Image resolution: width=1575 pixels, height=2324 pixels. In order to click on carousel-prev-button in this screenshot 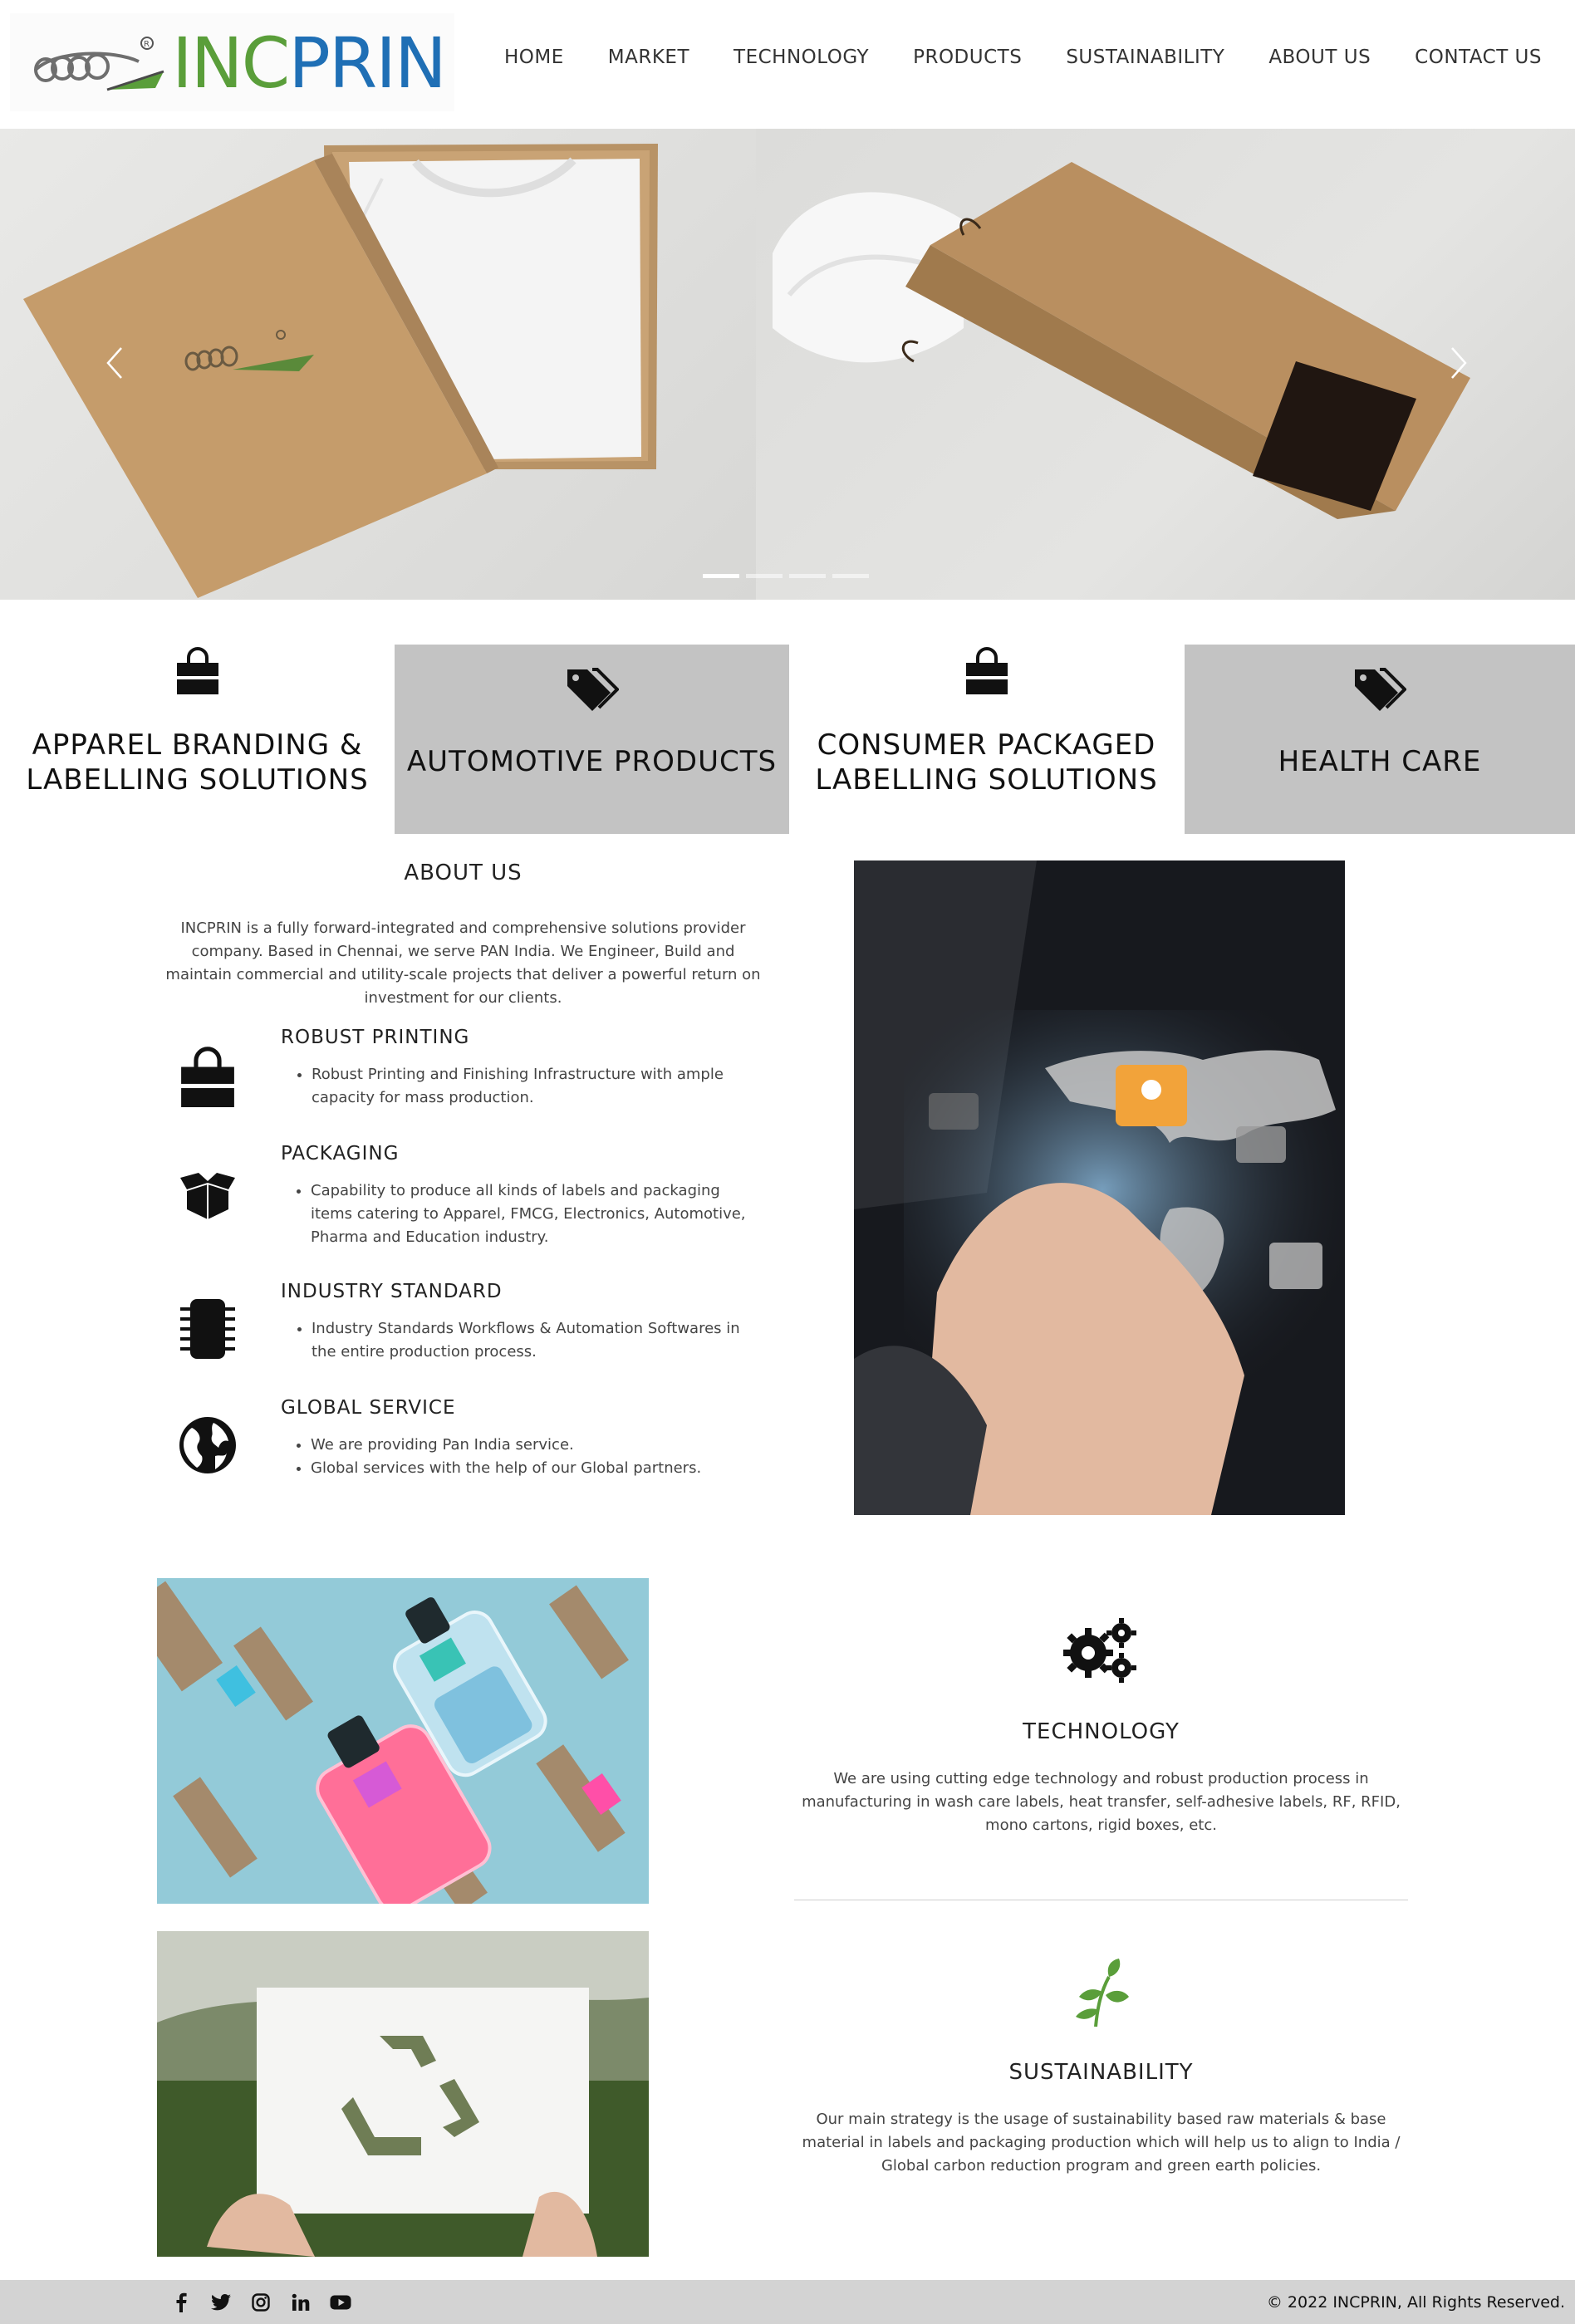, I will do `click(115, 365)`.